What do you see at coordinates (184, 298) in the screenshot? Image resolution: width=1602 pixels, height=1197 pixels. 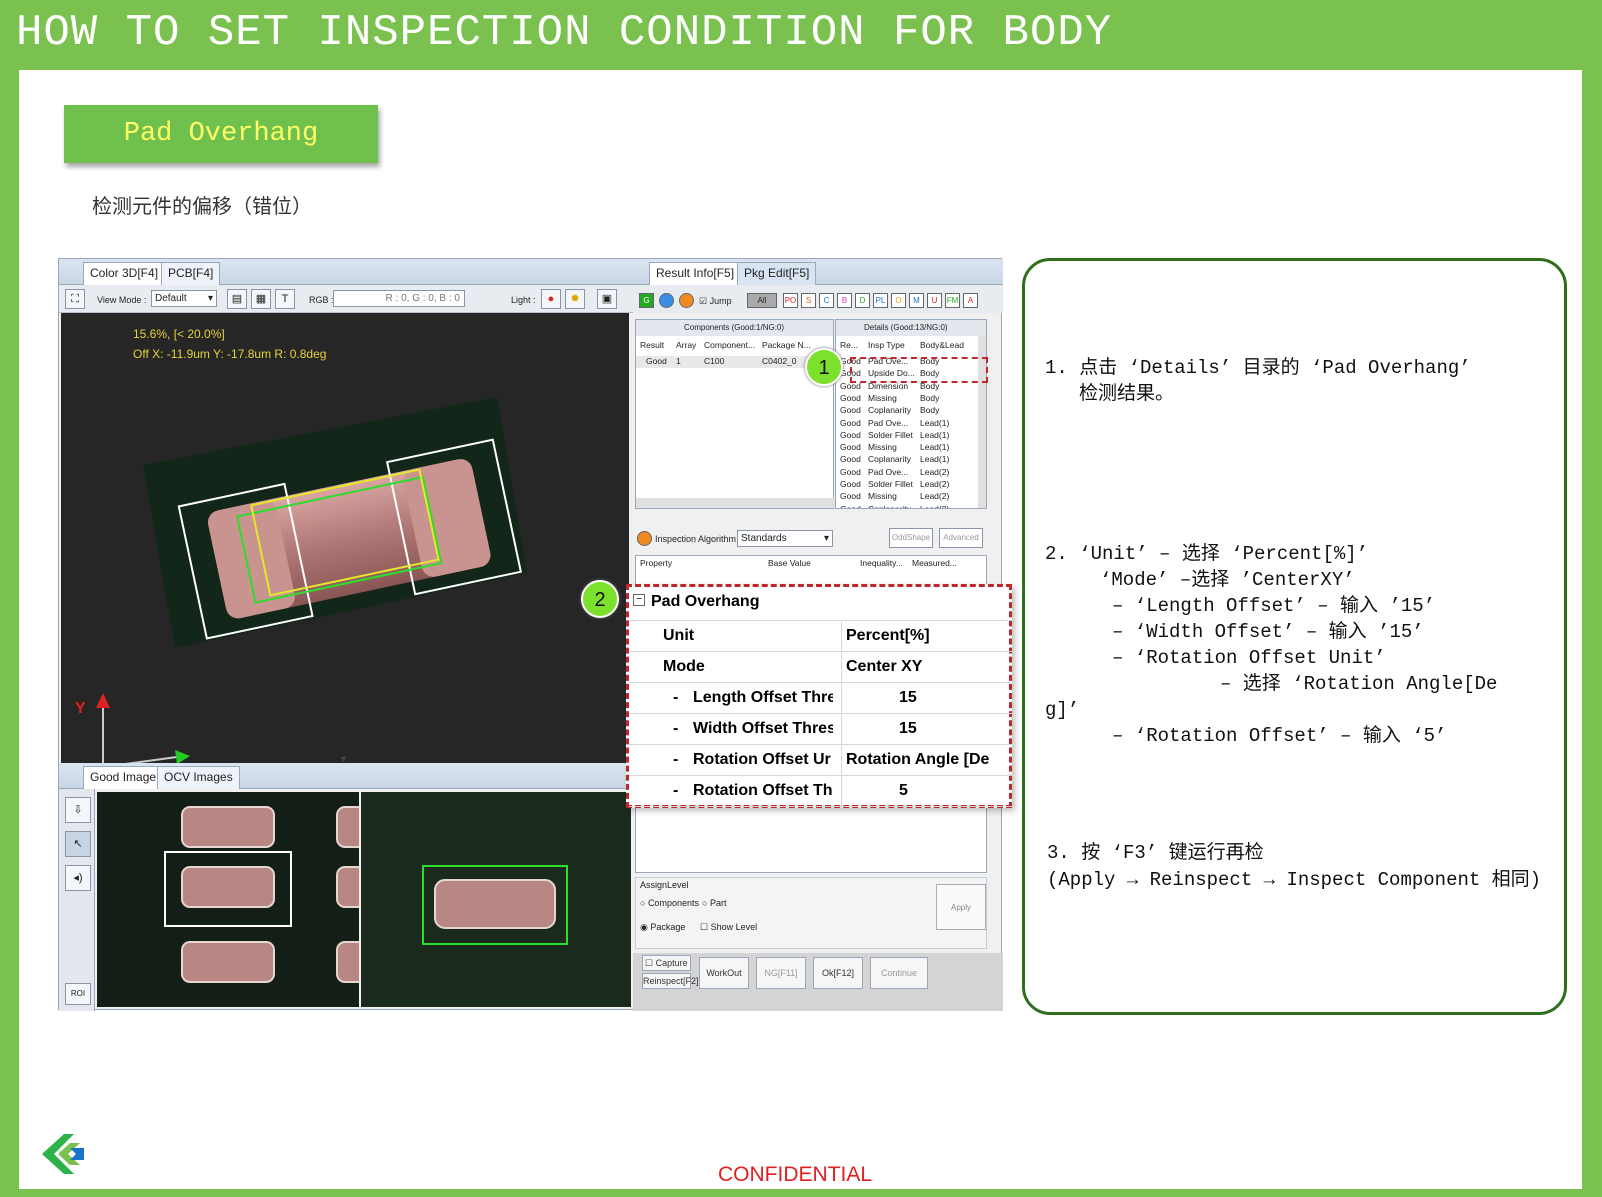 I see `view-mode-select: Default ▾` at bounding box center [184, 298].